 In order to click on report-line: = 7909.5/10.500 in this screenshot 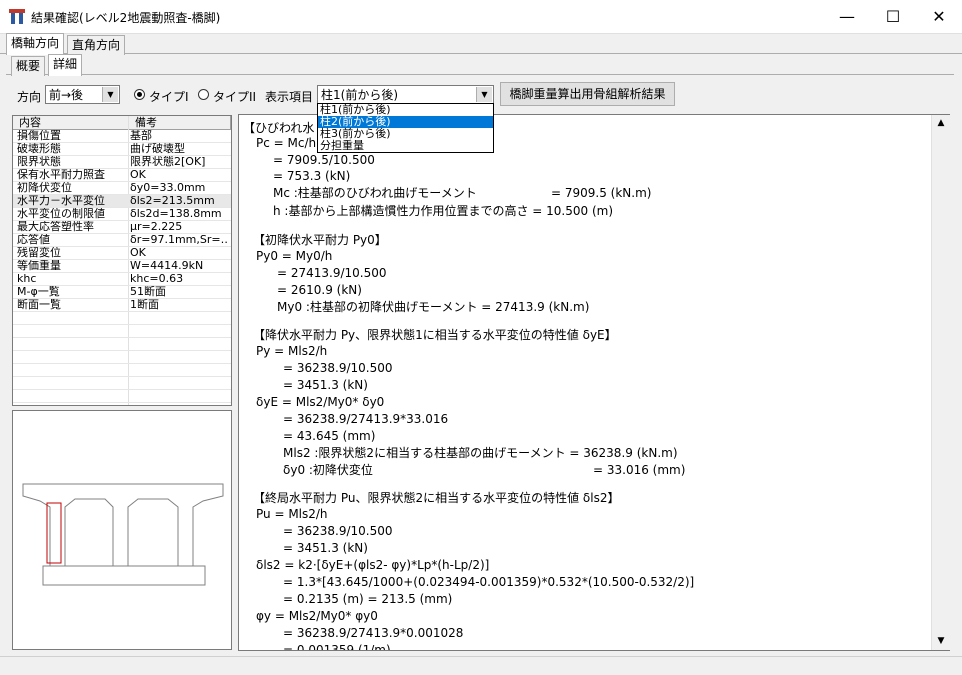, I will do `click(324, 160)`.